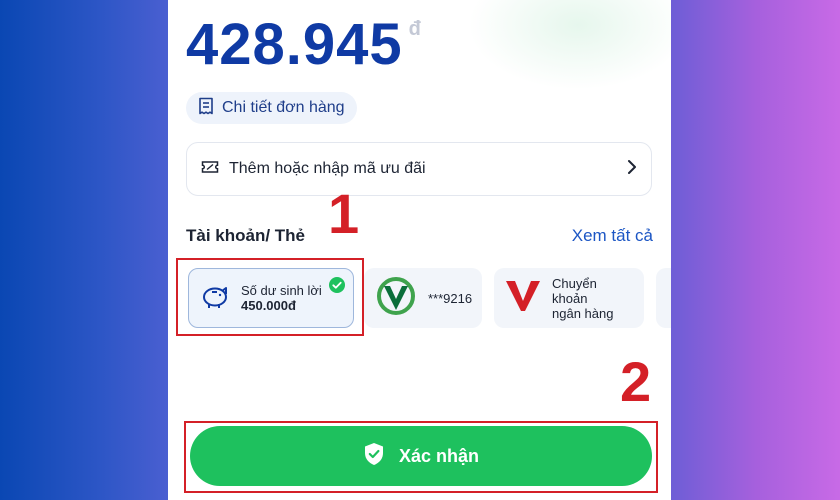  I want to click on accounts-section-title: Tài khoản/ Thẻ, so click(246, 235).